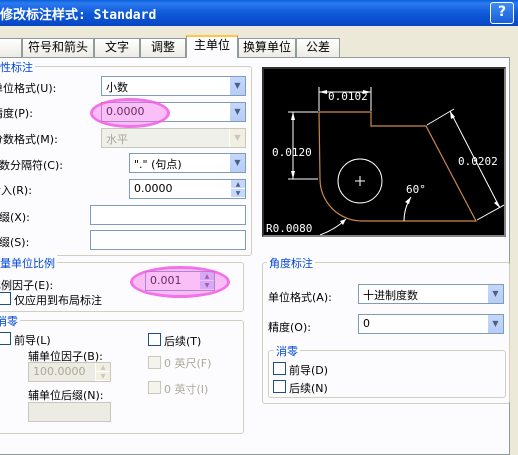  Describe the element at coordinates (58, 47) in the screenshot. I see `tab-symbols-arrows: 符号和箭头` at that location.